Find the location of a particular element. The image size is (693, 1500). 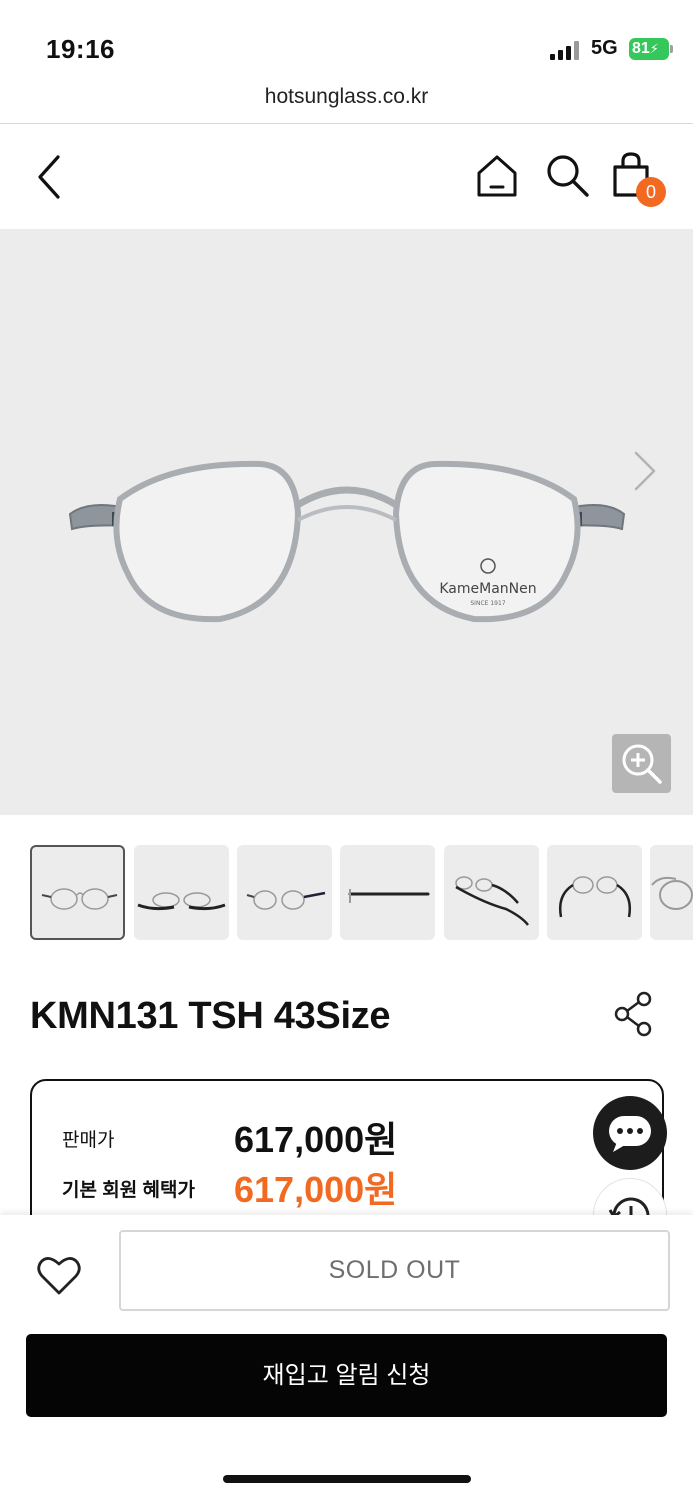

member-price: 617,000원 is located at coordinates (316, 1189).